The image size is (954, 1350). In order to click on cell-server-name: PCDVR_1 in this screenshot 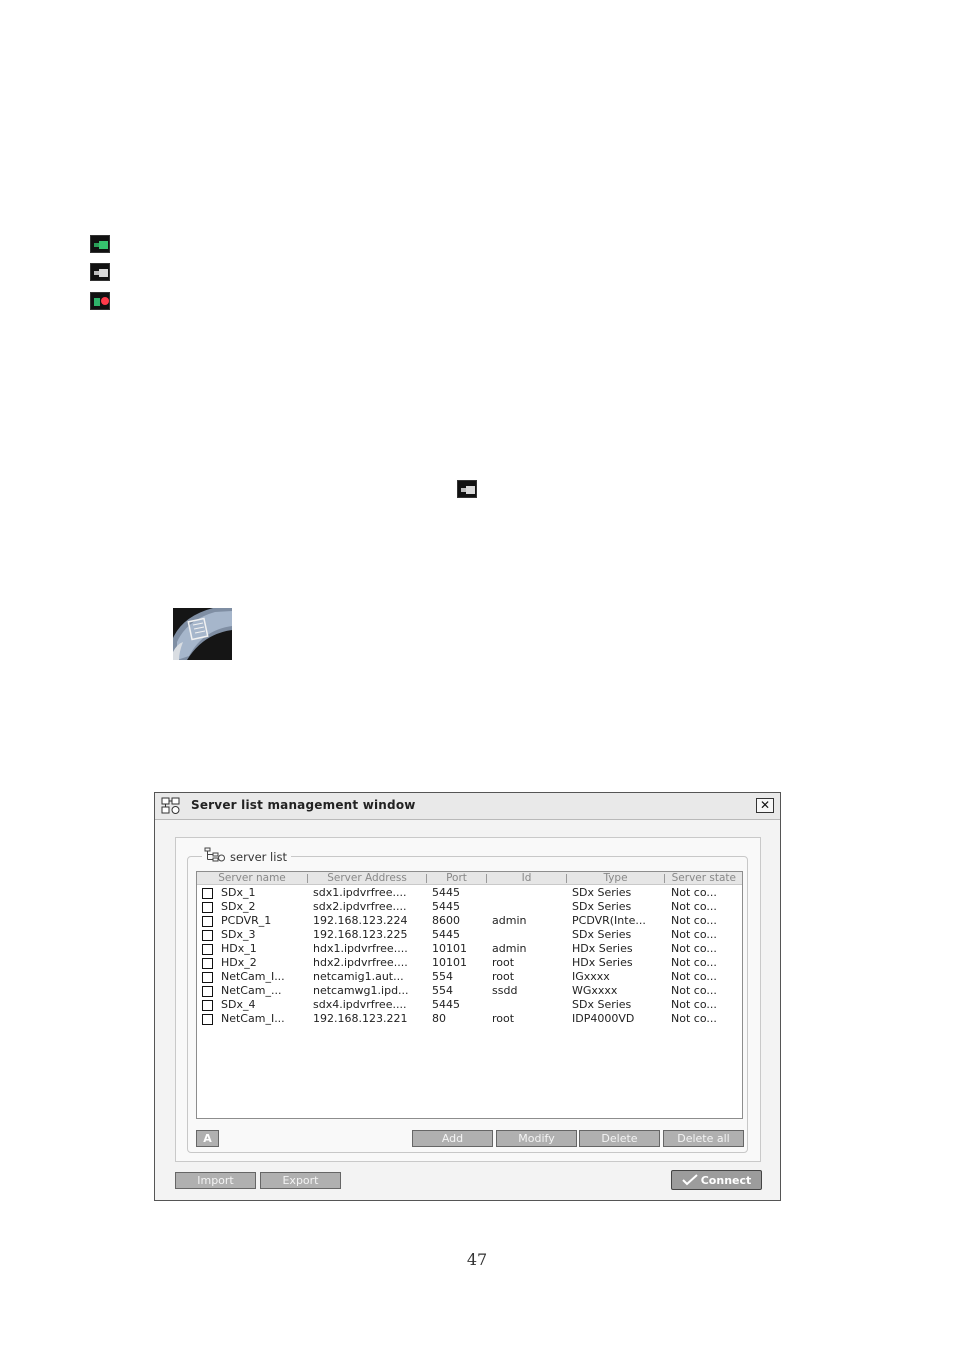, I will do `click(246, 920)`.